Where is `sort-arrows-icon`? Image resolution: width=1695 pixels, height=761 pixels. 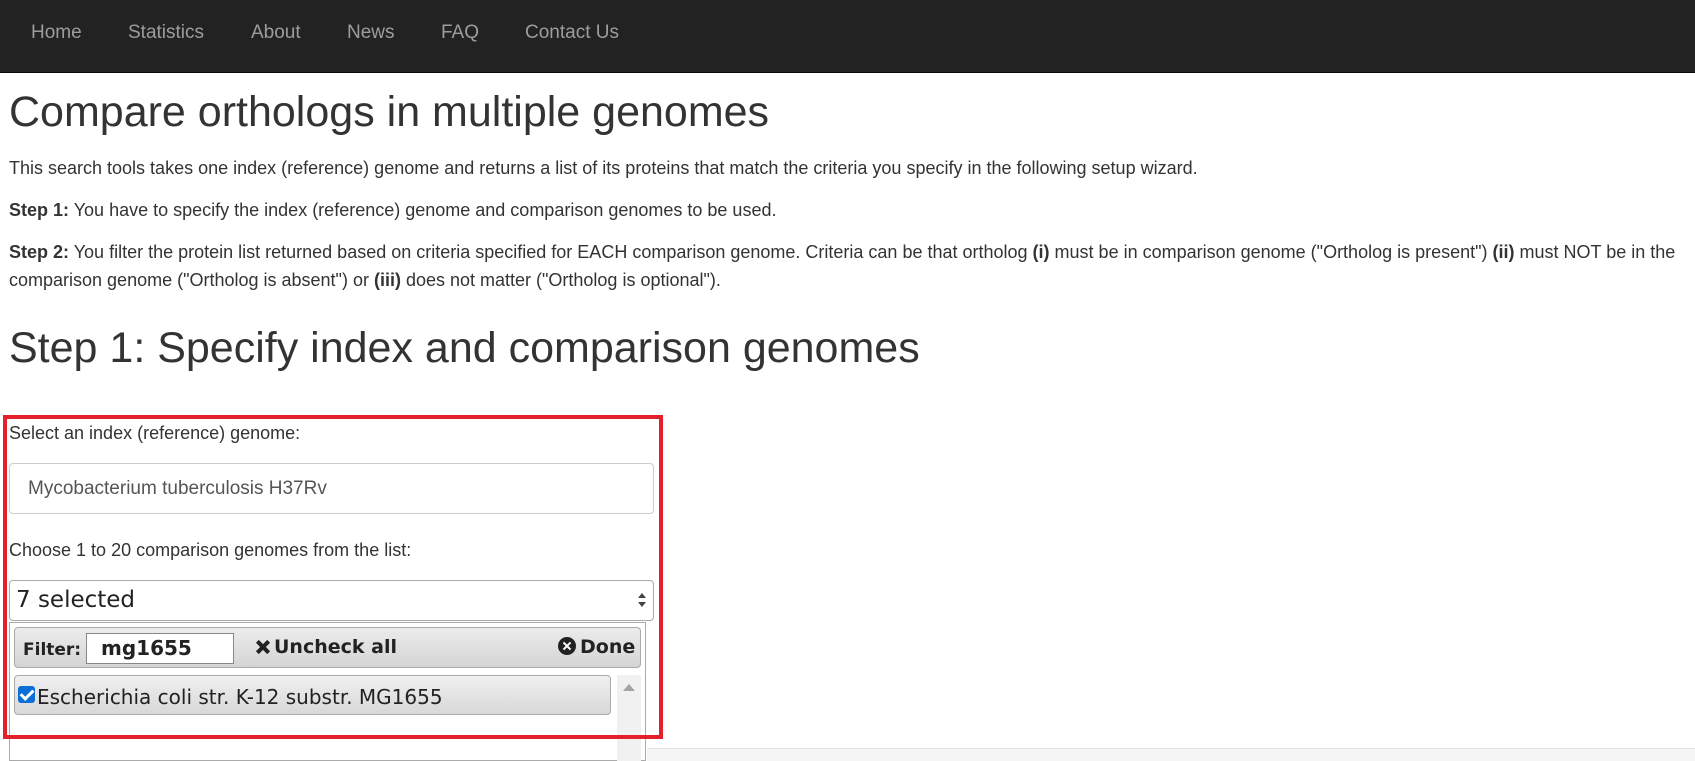 sort-arrows-icon is located at coordinates (642, 600).